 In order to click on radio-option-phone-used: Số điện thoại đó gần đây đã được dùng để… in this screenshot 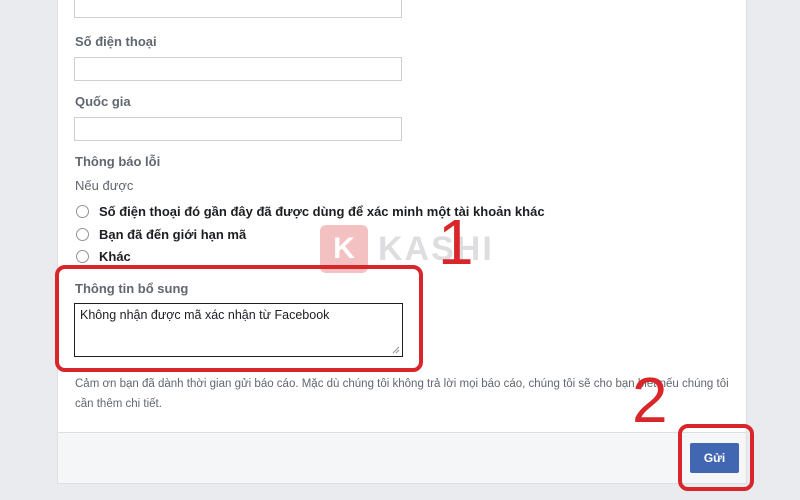, I will do `click(310, 211)`.